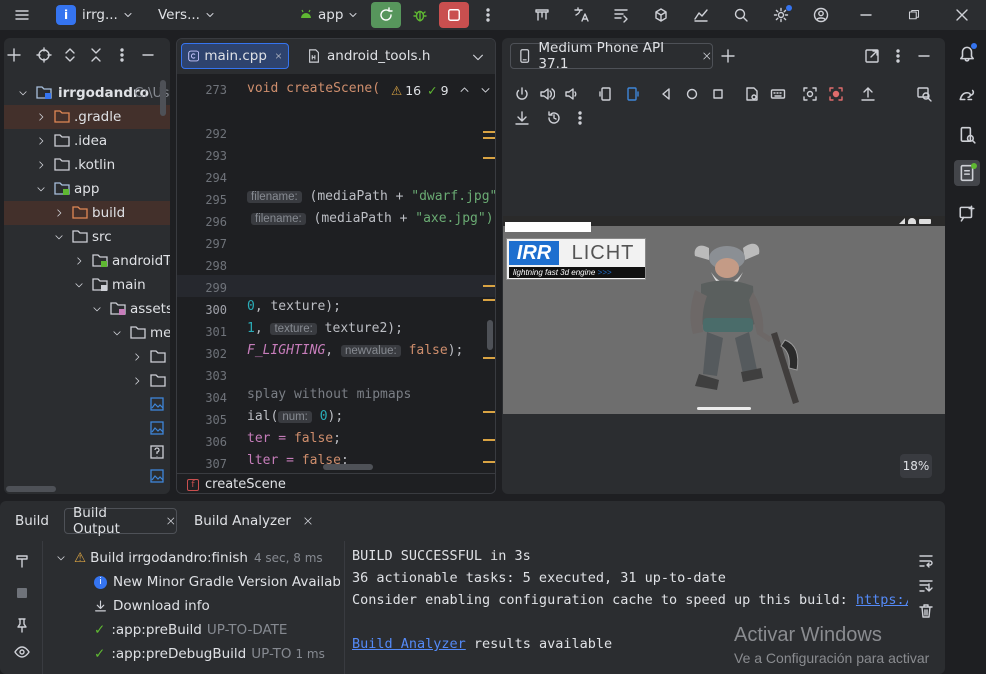 This screenshot has width=986, height=674. What do you see at coordinates (967, 135) in the screenshot?
I see `device-explorer-icon` at bounding box center [967, 135].